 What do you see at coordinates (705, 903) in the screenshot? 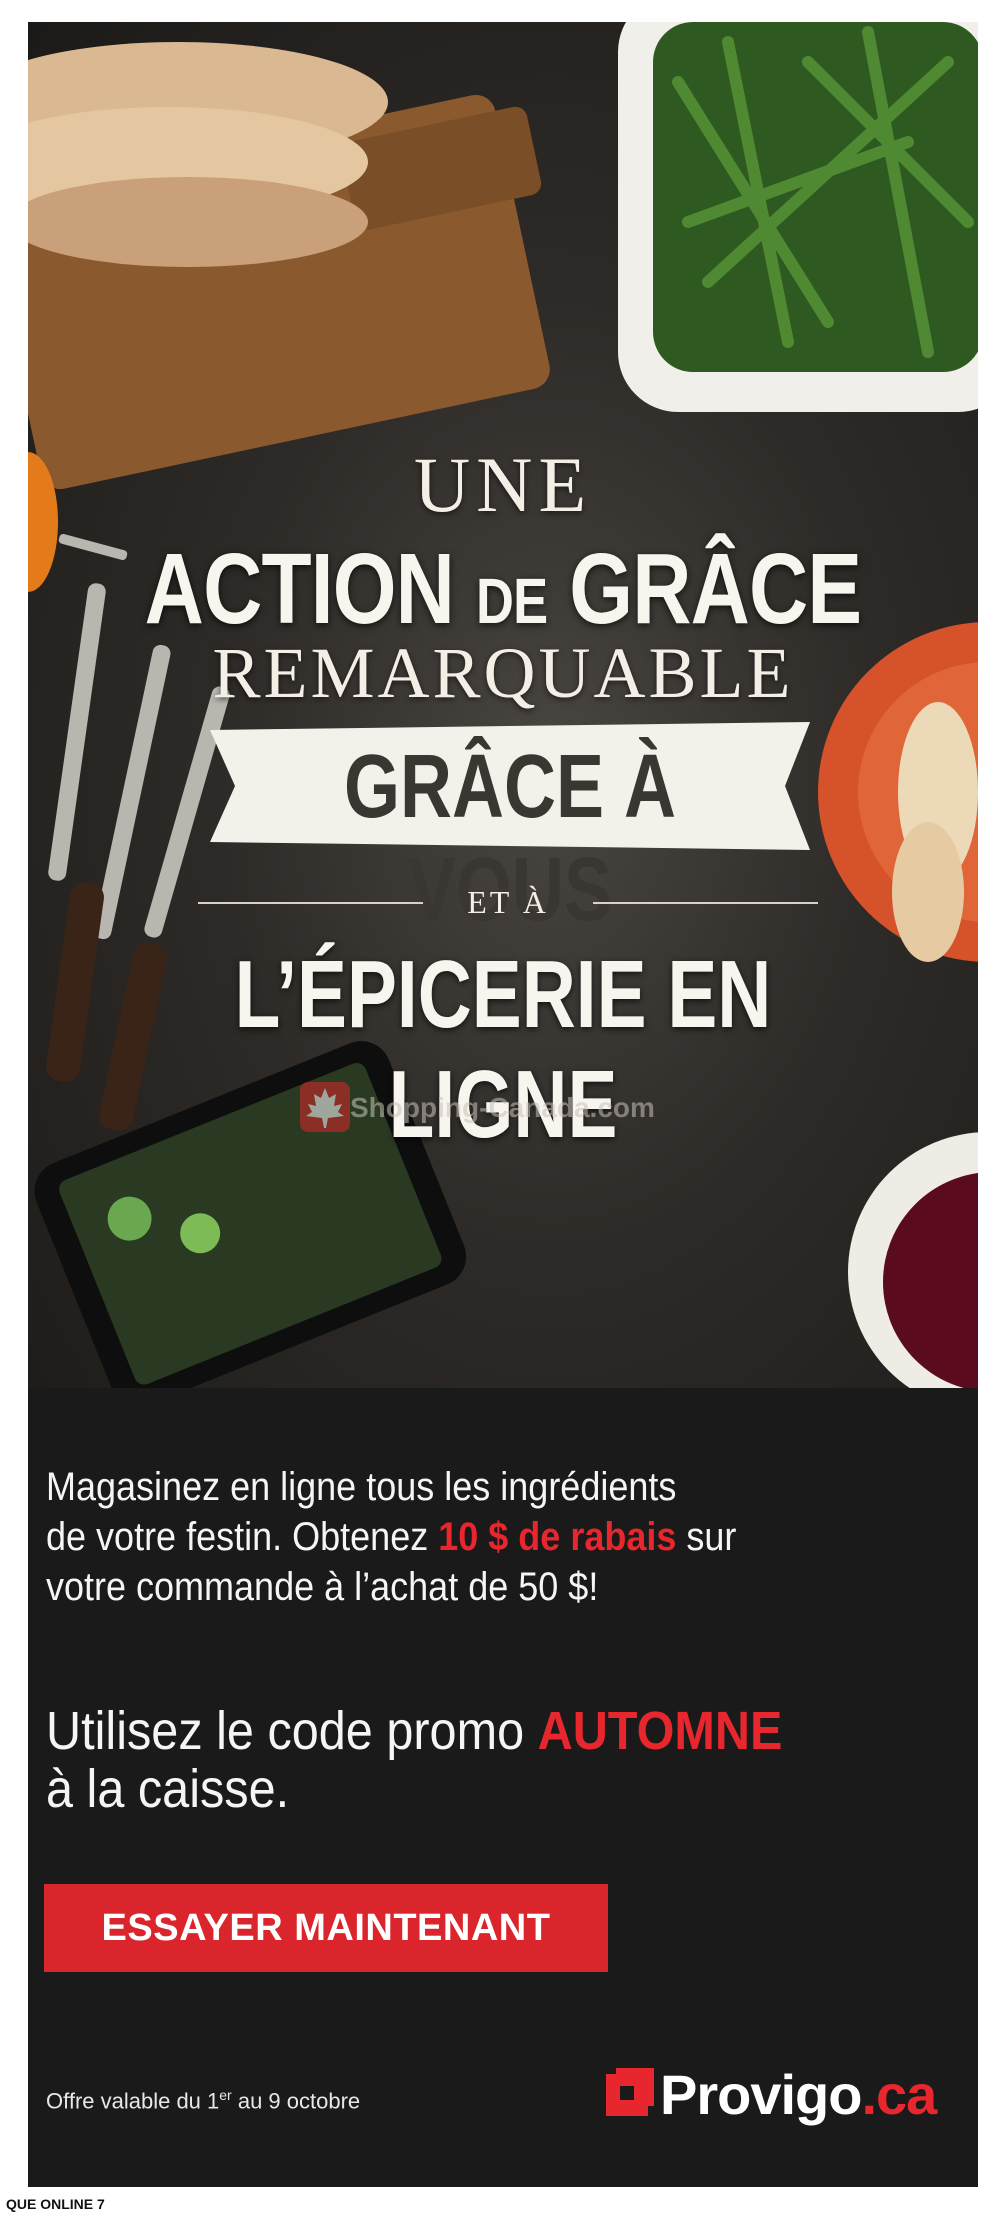
I see `divider-right` at bounding box center [705, 903].